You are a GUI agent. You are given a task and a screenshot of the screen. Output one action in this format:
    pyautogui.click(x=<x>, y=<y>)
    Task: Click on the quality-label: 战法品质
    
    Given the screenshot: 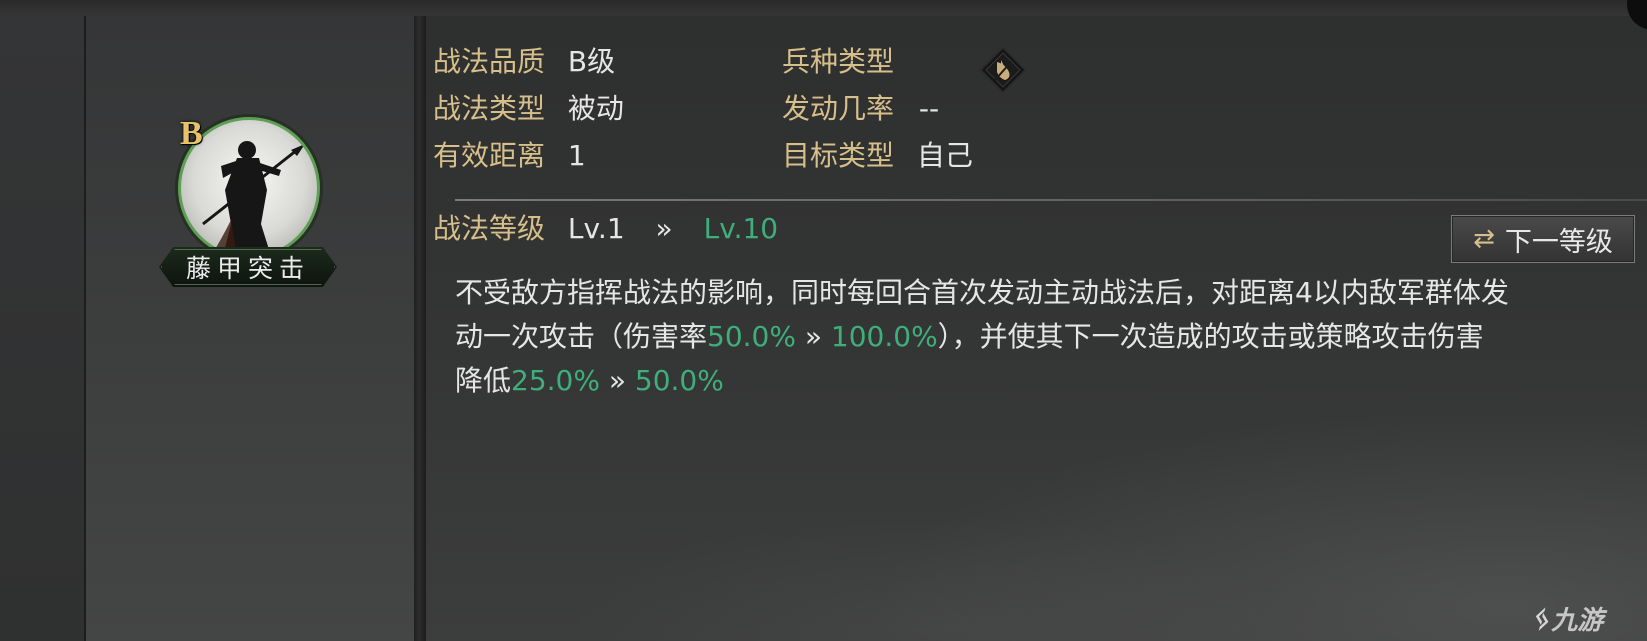 What is the action you would take?
    pyautogui.click(x=489, y=61)
    